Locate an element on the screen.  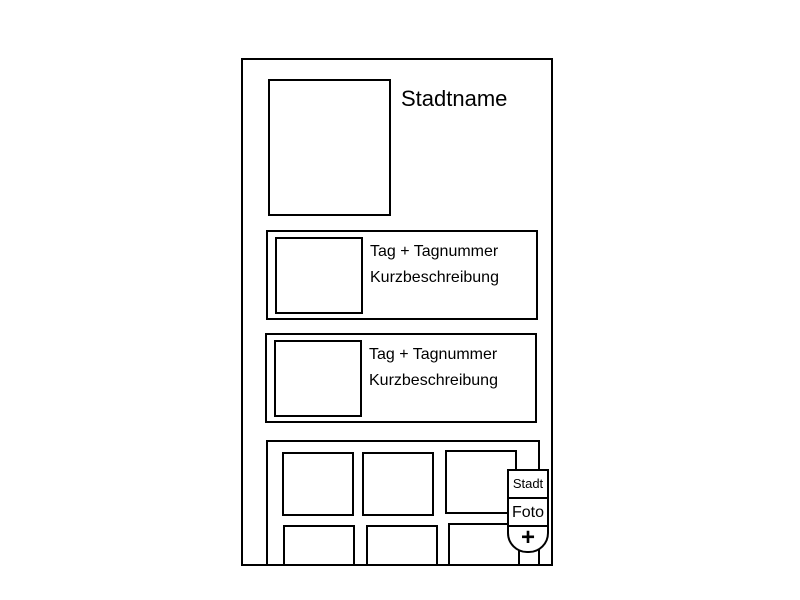
add-photo-button: Foto is located at coordinates (528, 512).